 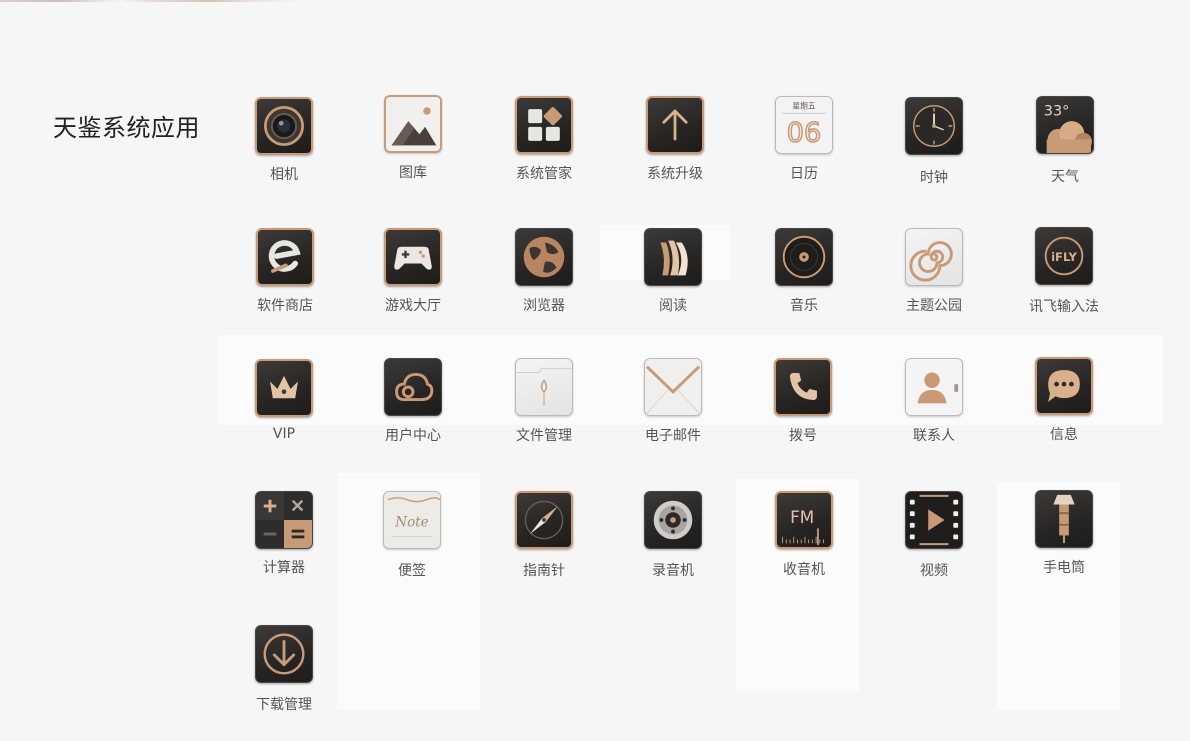 What do you see at coordinates (284, 126) in the screenshot?
I see `camera-icon` at bounding box center [284, 126].